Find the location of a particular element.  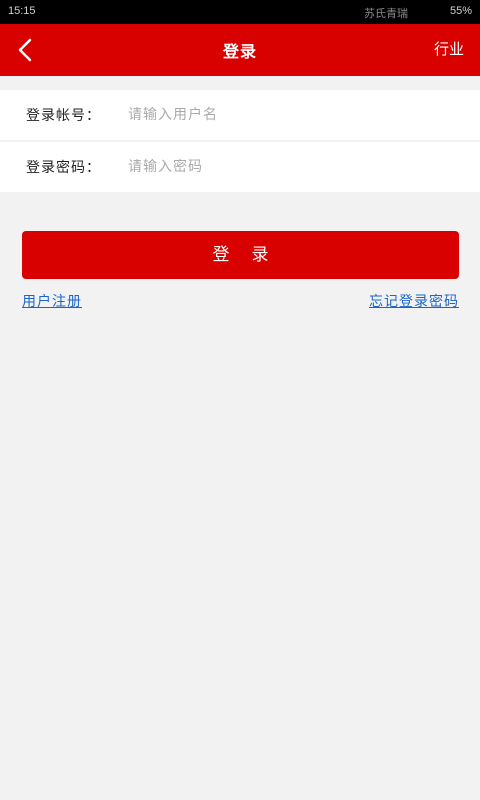

forgot-password-link: 忘记登录密码 is located at coordinates (414, 301).